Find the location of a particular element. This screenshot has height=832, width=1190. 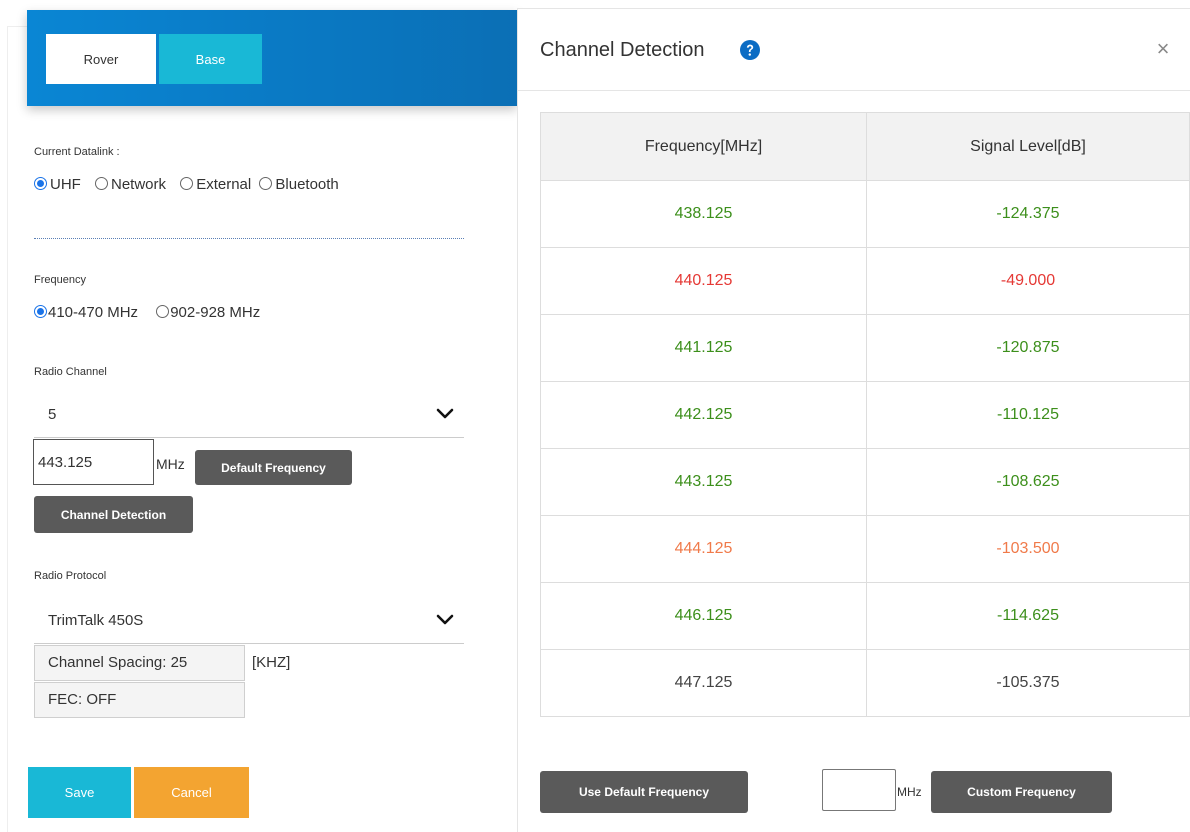

signal-level-cell: -114.625 is located at coordinates (1028, 616).